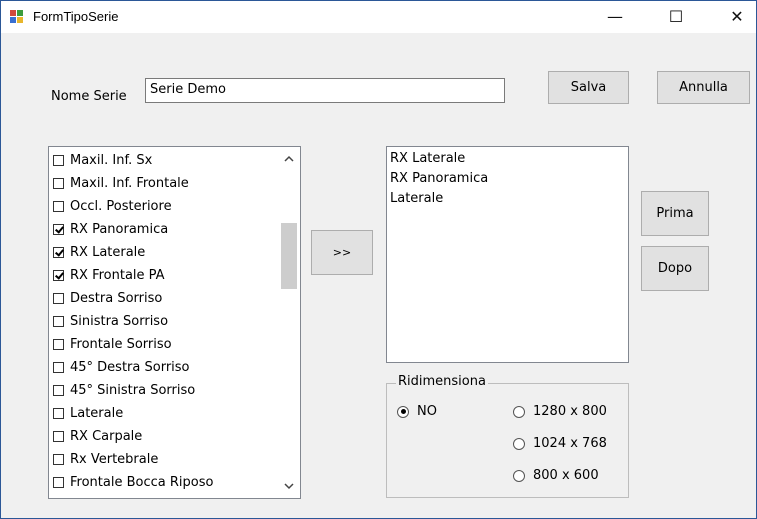  I want to click on checklist-item: RX Carpale, so click(97, 436).